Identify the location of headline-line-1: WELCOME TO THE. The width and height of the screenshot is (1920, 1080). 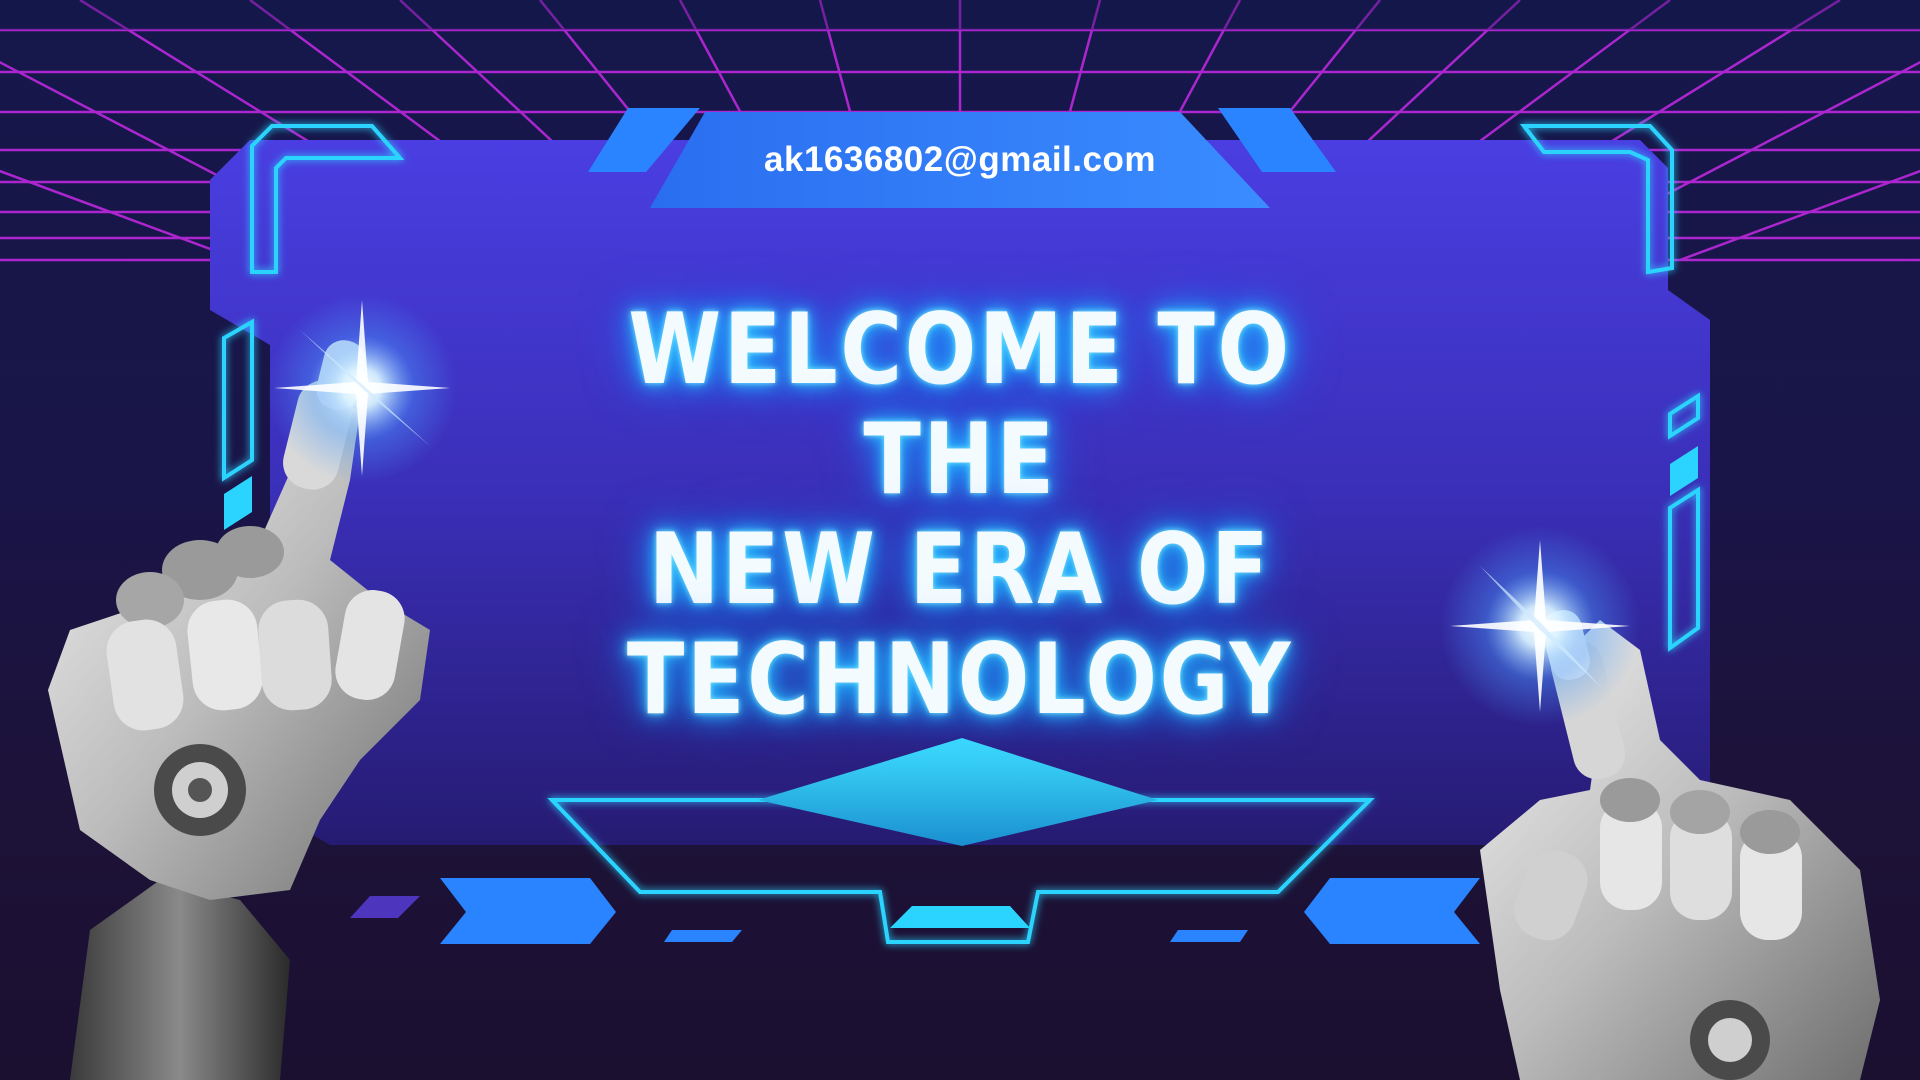
(960, 405).